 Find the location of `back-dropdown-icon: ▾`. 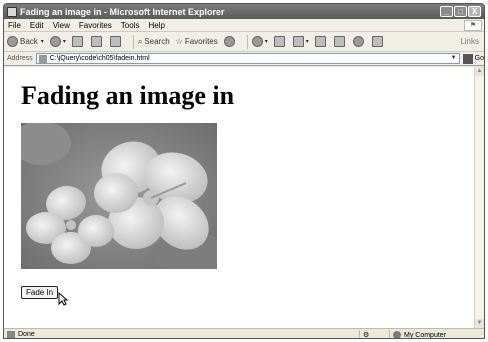

back-dropdown-icon: ▾ is located at coordinates (42, 42).